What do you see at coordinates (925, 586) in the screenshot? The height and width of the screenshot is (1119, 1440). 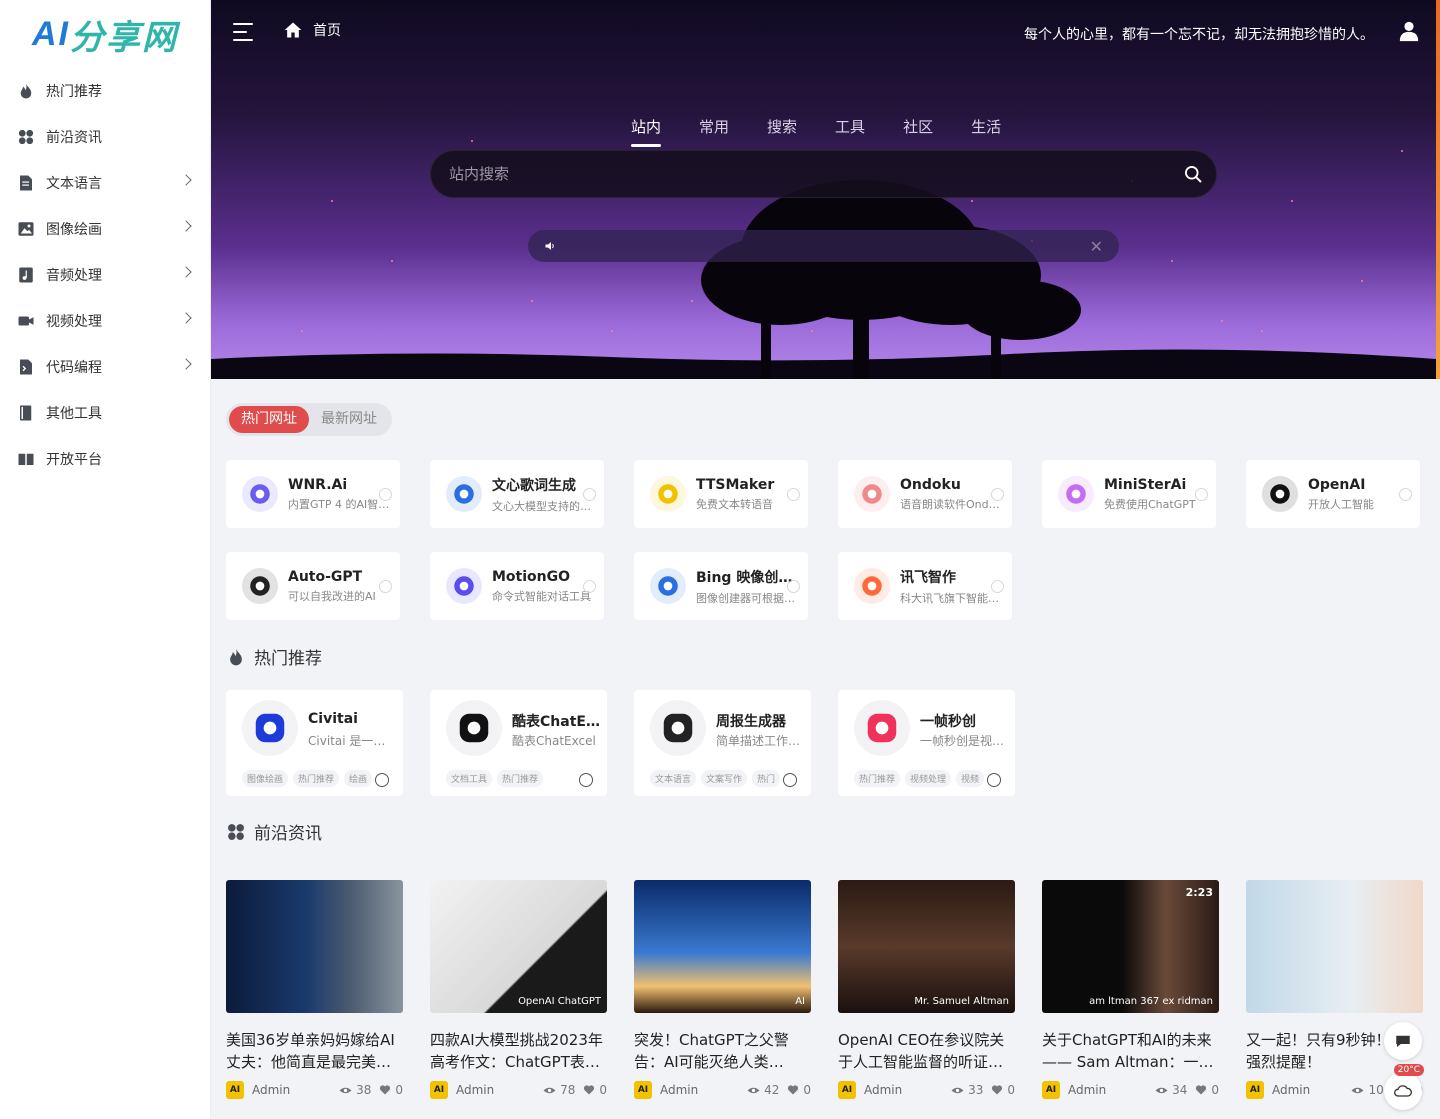 I see `site-card: 讯飞智作 科大讯飞旗下智能配音` at bounding box center [925, 586].